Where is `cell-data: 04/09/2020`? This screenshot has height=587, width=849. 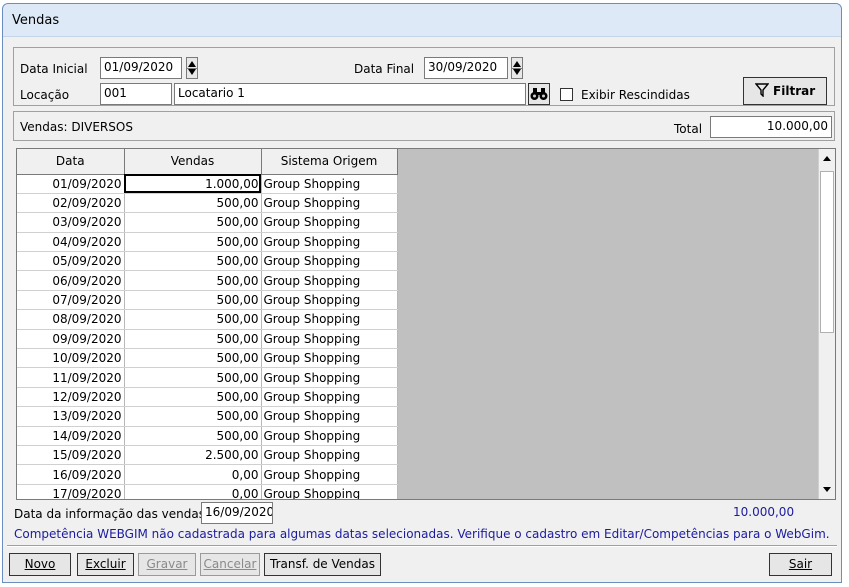 cell-data: 04/09/2020 is located at coordinates (71, 242).